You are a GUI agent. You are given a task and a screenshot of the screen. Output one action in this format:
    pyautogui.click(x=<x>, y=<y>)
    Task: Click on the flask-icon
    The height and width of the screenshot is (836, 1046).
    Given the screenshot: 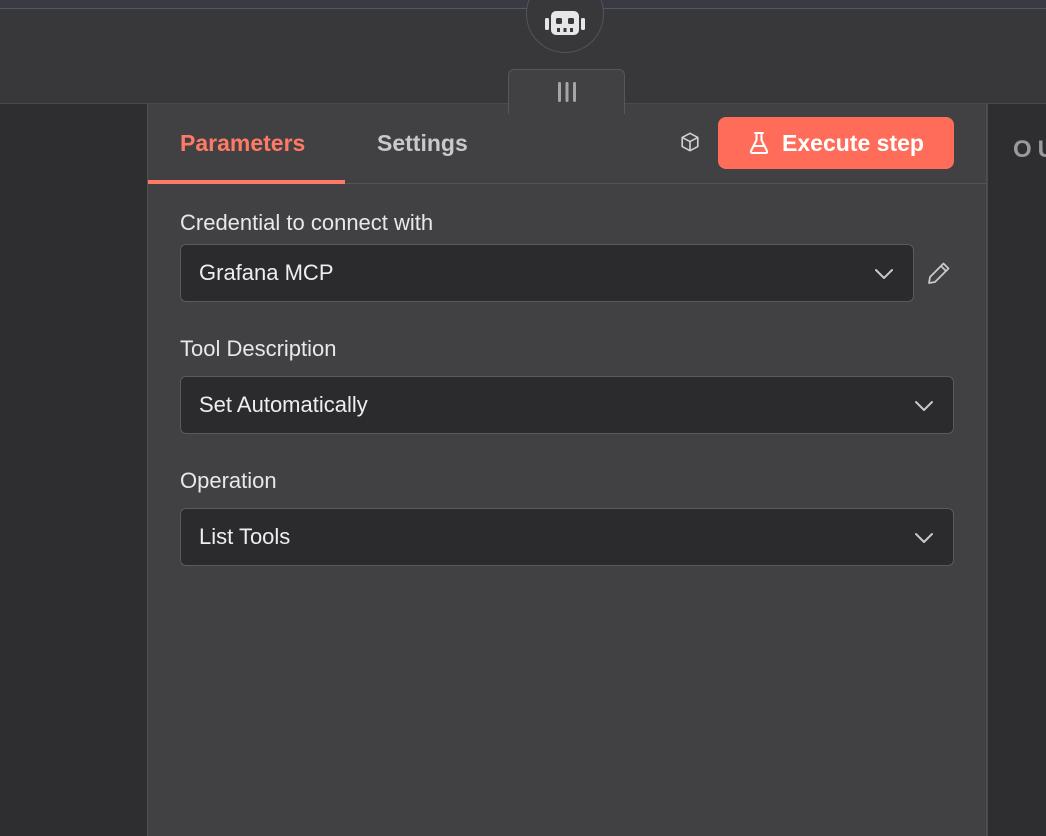 What is the action you would take?
    pyautogui.click(x=759, y=143)
    